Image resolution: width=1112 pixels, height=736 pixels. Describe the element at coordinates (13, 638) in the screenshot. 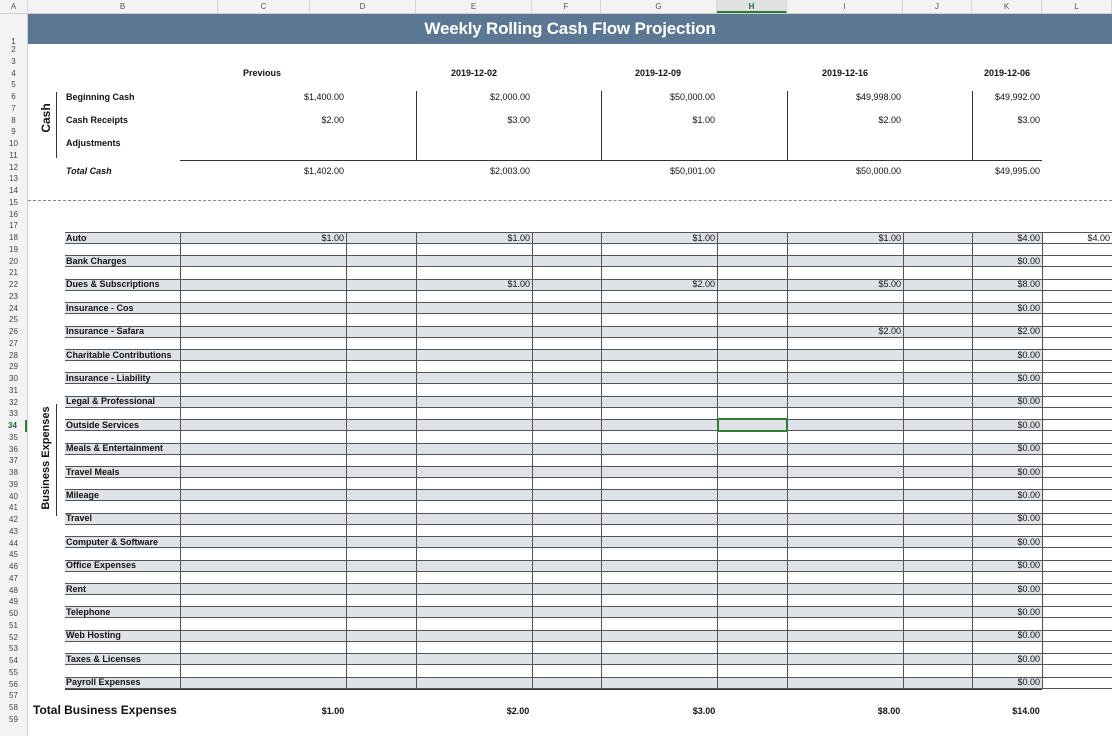

I see `row-header-52: 52` at that location.